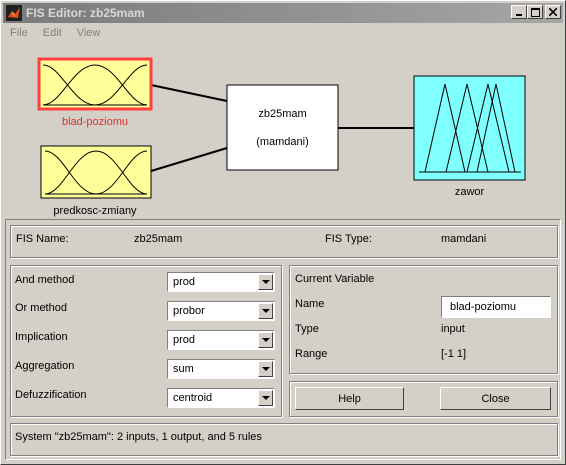 This screenshot has height=465, width=566. What do you see at coordinates (307, 329) in the screenshot?
I see `variable-type-label: Type` at bounding box center [307, 329].